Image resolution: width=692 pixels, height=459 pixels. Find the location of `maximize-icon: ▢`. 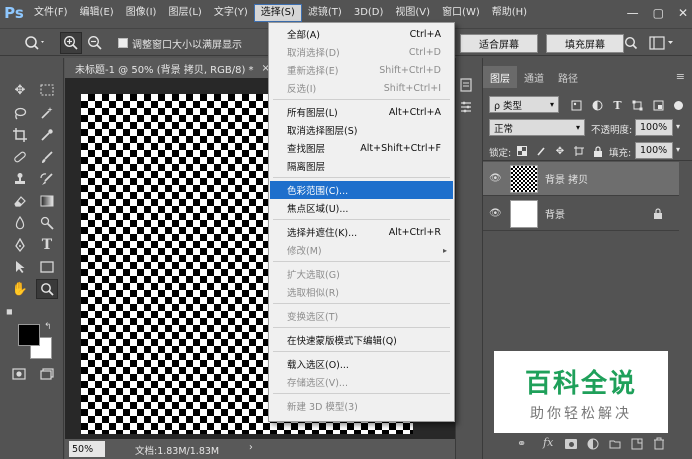

maximize-icon: ▢ is located at coordinates (658, 13).